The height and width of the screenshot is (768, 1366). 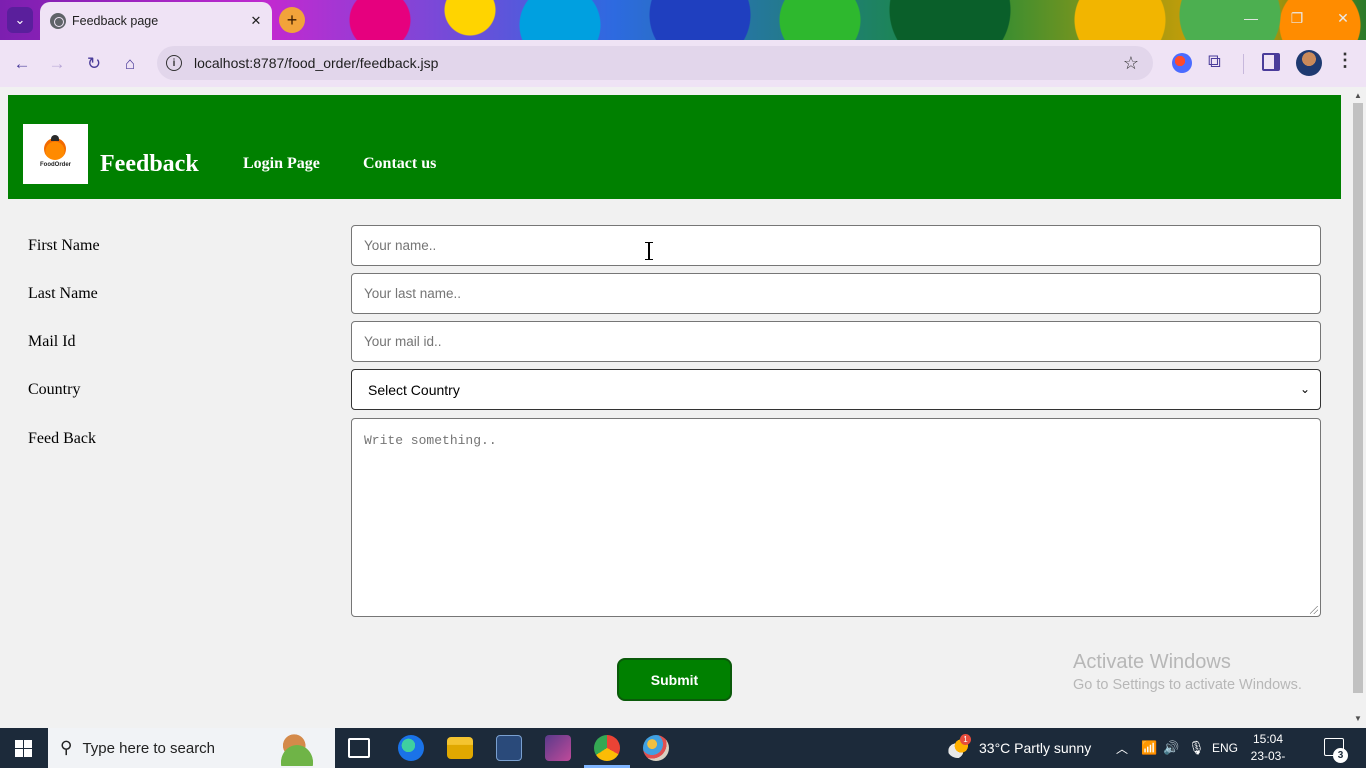 What do you see at coordinates (62, 438) in the screenshot?
I see `feedback-label: Feed Back` at bounding box center [62, 438].